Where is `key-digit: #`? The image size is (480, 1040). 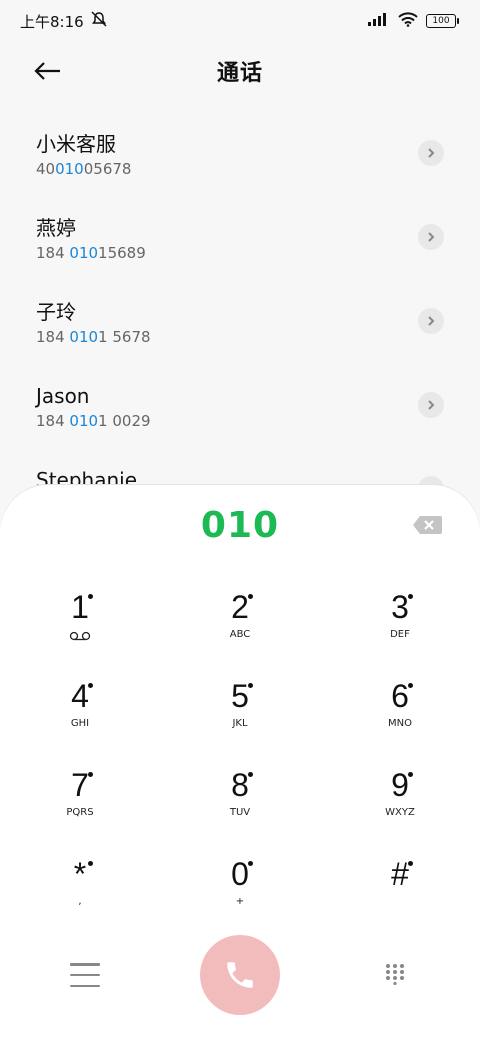
key-digit: # is located at coordinates (400, 874).